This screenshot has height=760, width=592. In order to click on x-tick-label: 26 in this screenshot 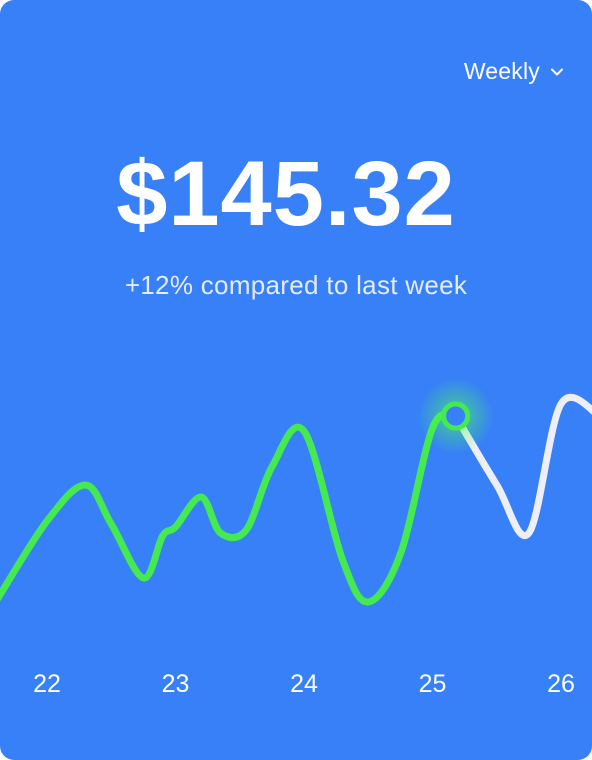, I will do `click(561, 684)`.